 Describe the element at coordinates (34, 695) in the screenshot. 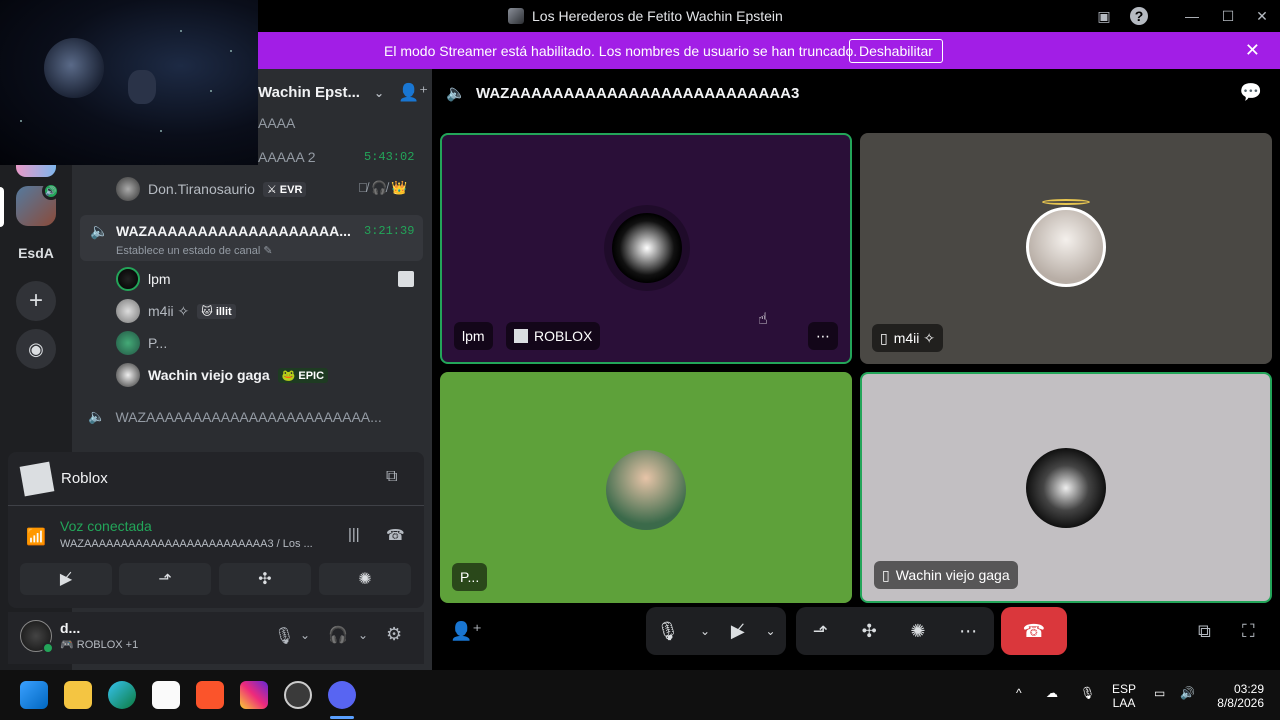

I see `windows-start-icon` at that location.